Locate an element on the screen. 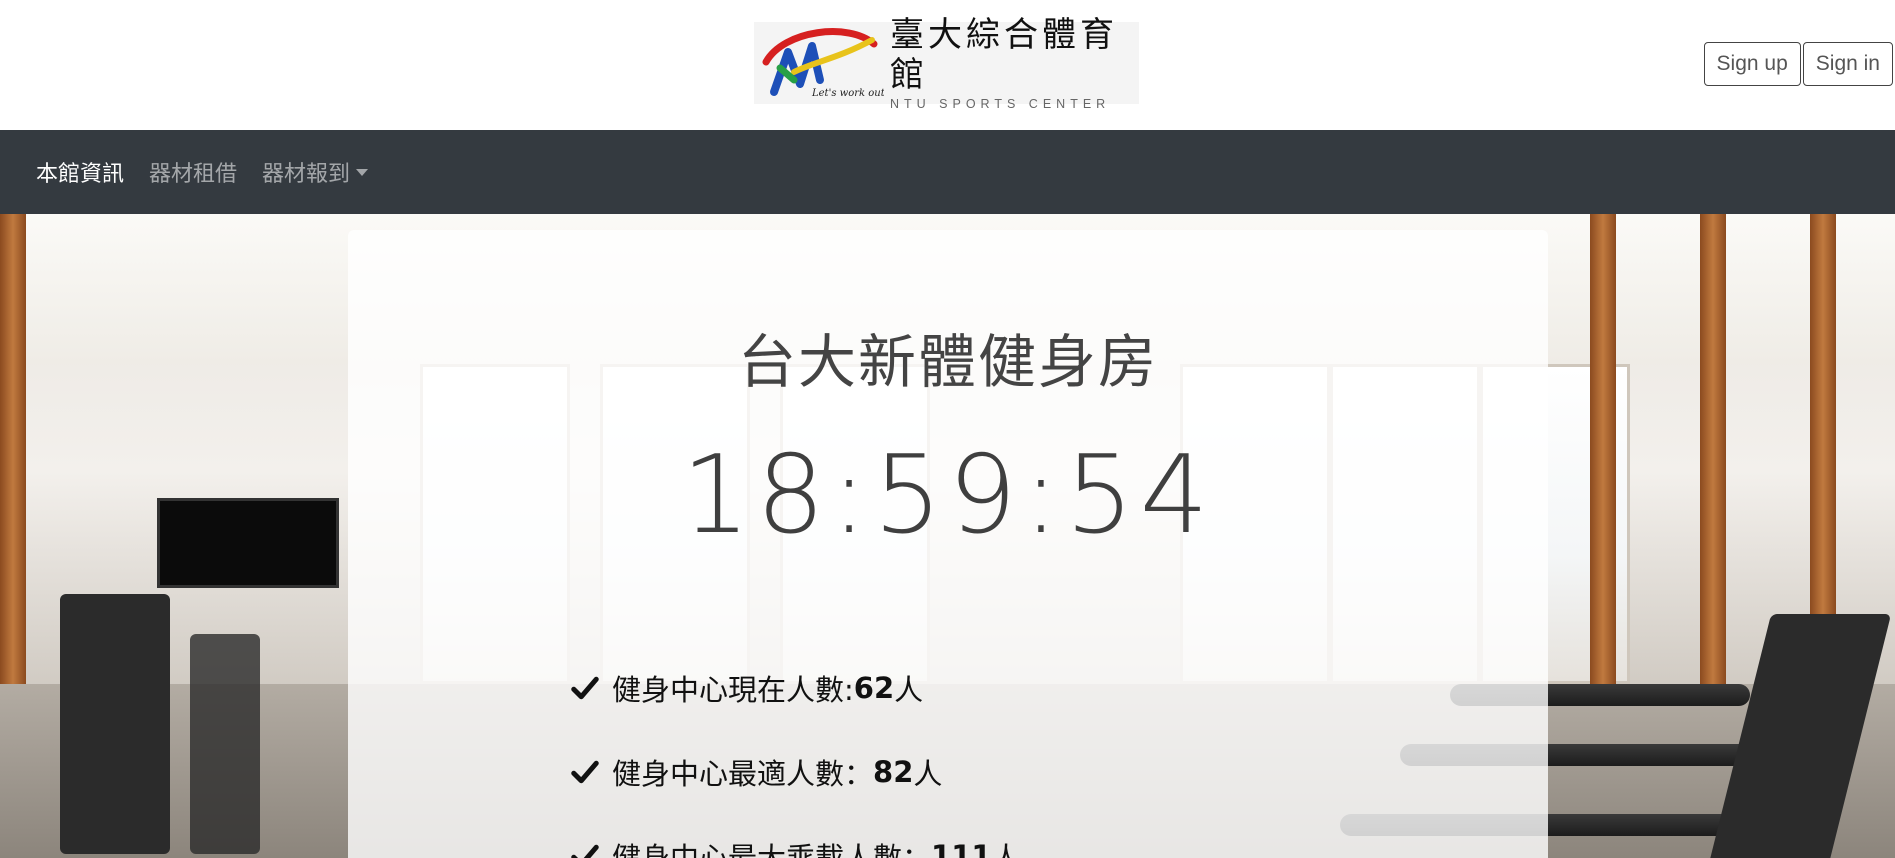  stat-value: 62 is located at coordinates (874, 688).